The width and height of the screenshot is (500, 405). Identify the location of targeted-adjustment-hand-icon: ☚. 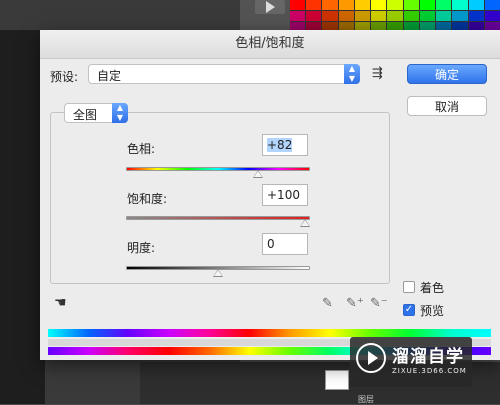
(60, 303).